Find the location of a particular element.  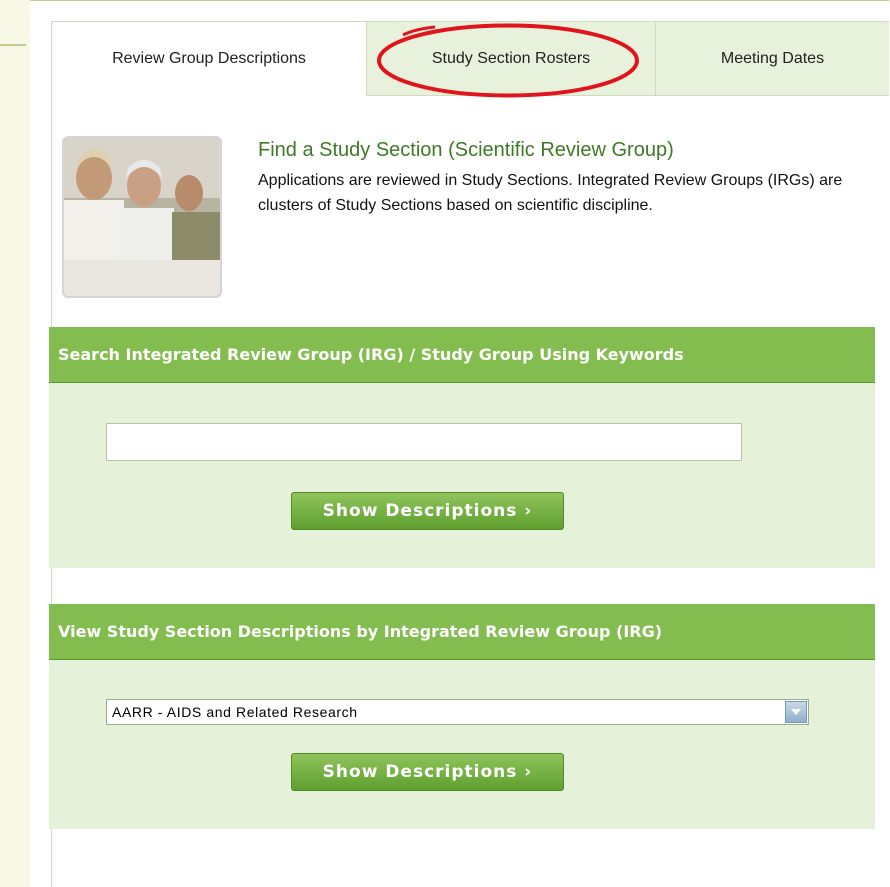

irg-selected-option: AARR - AIDS and Related Research is located at coordinates (235, 712).